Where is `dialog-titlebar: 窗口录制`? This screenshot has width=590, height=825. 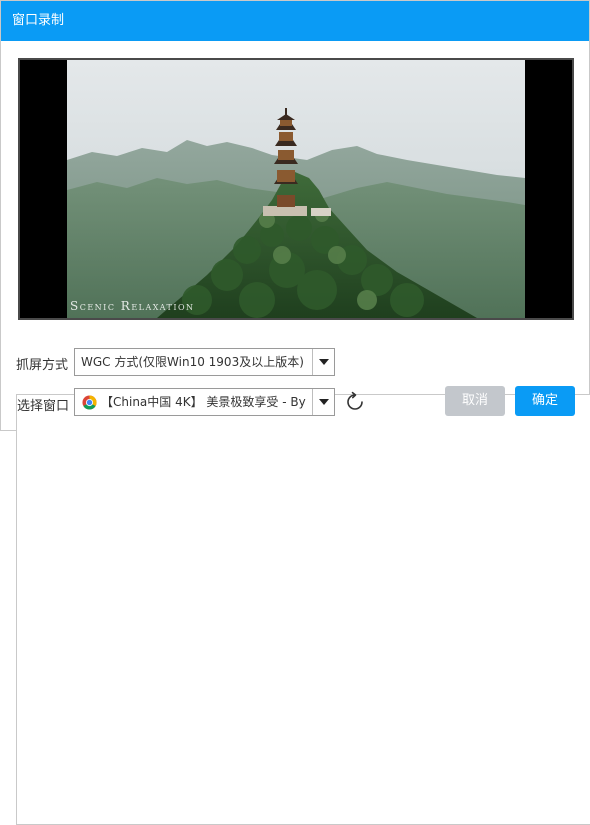 dialog-titlebar: 窗口录制 is located at coordinates (295, 21).